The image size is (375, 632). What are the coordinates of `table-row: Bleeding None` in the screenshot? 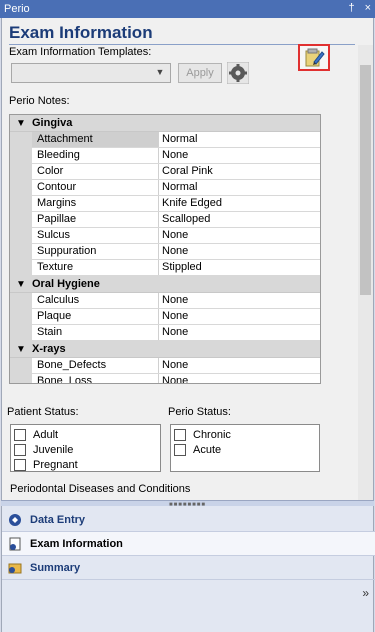 It's located at (165, 156).